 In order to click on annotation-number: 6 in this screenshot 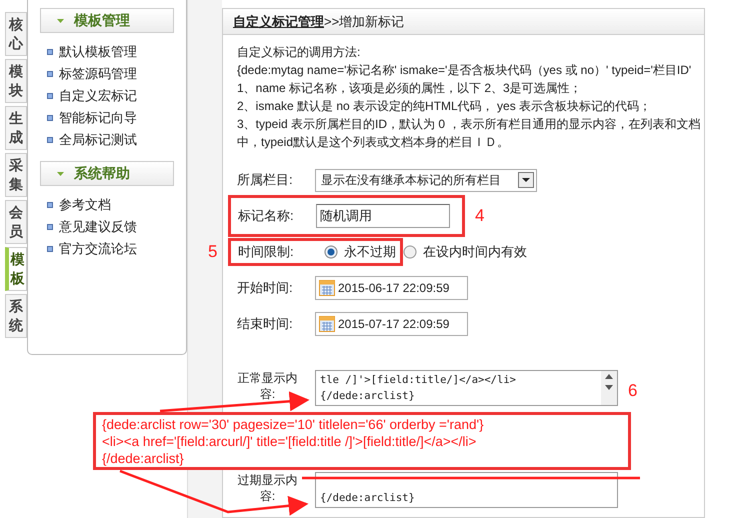, I will do `click(633, 391)`.